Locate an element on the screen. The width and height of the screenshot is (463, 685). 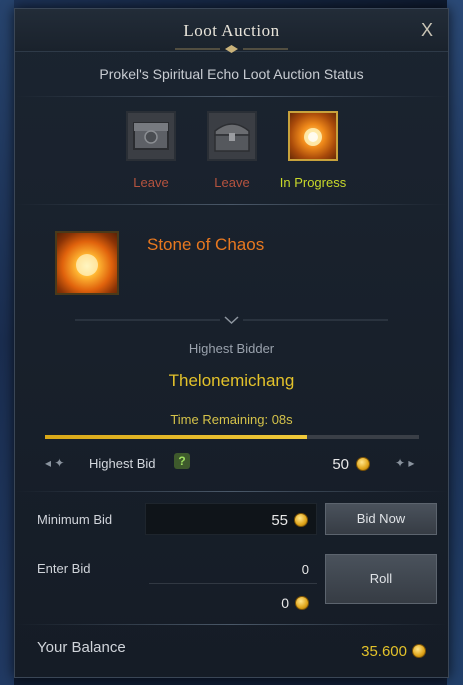
enter-bid-value: 0 is located at coordinates (305, 569).